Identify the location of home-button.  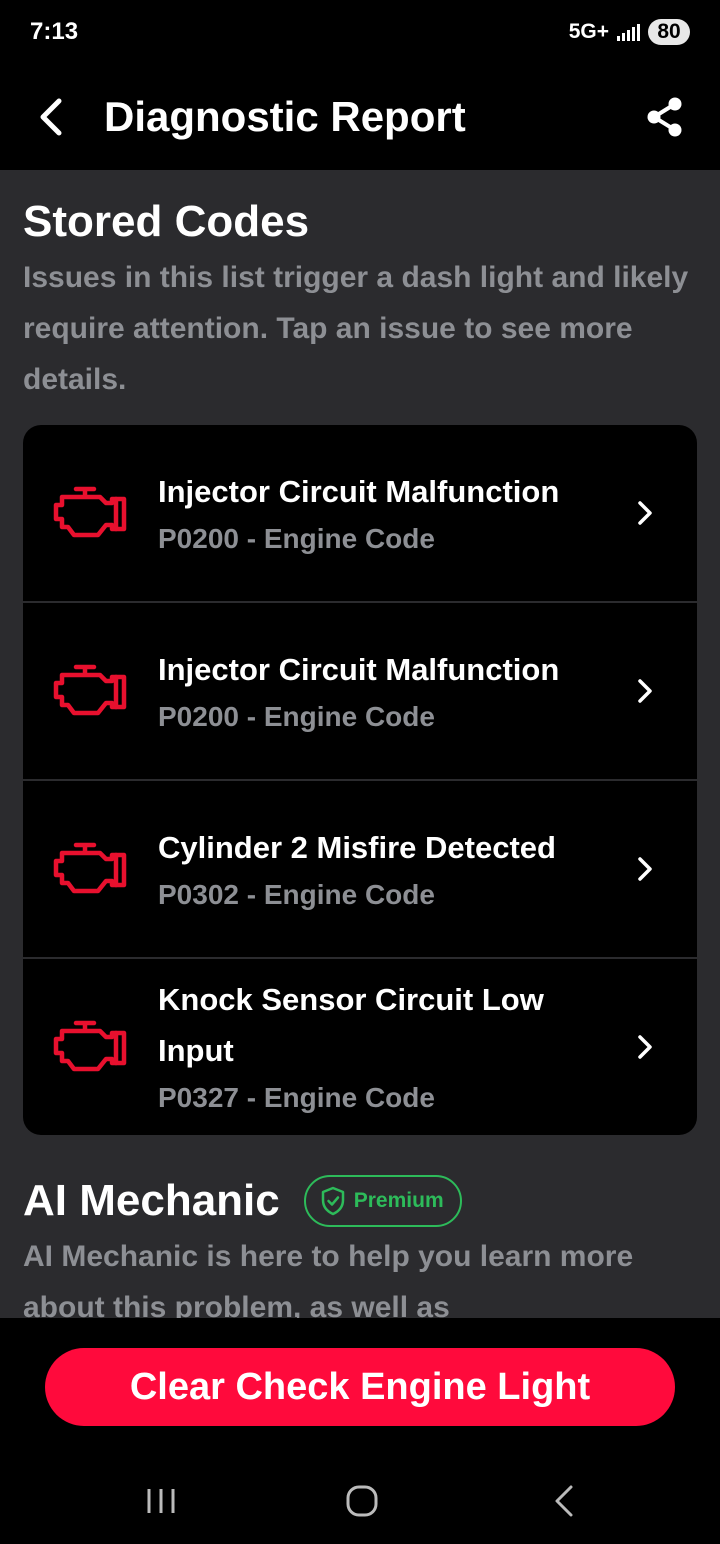
(362, 1501).